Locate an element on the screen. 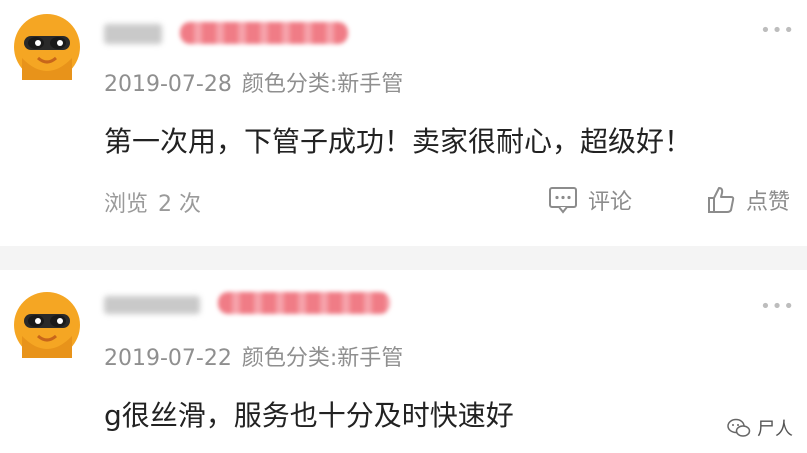 This screenshot has width=807, height=453. comment-button: 评论 is located at coordinates (590, 200).